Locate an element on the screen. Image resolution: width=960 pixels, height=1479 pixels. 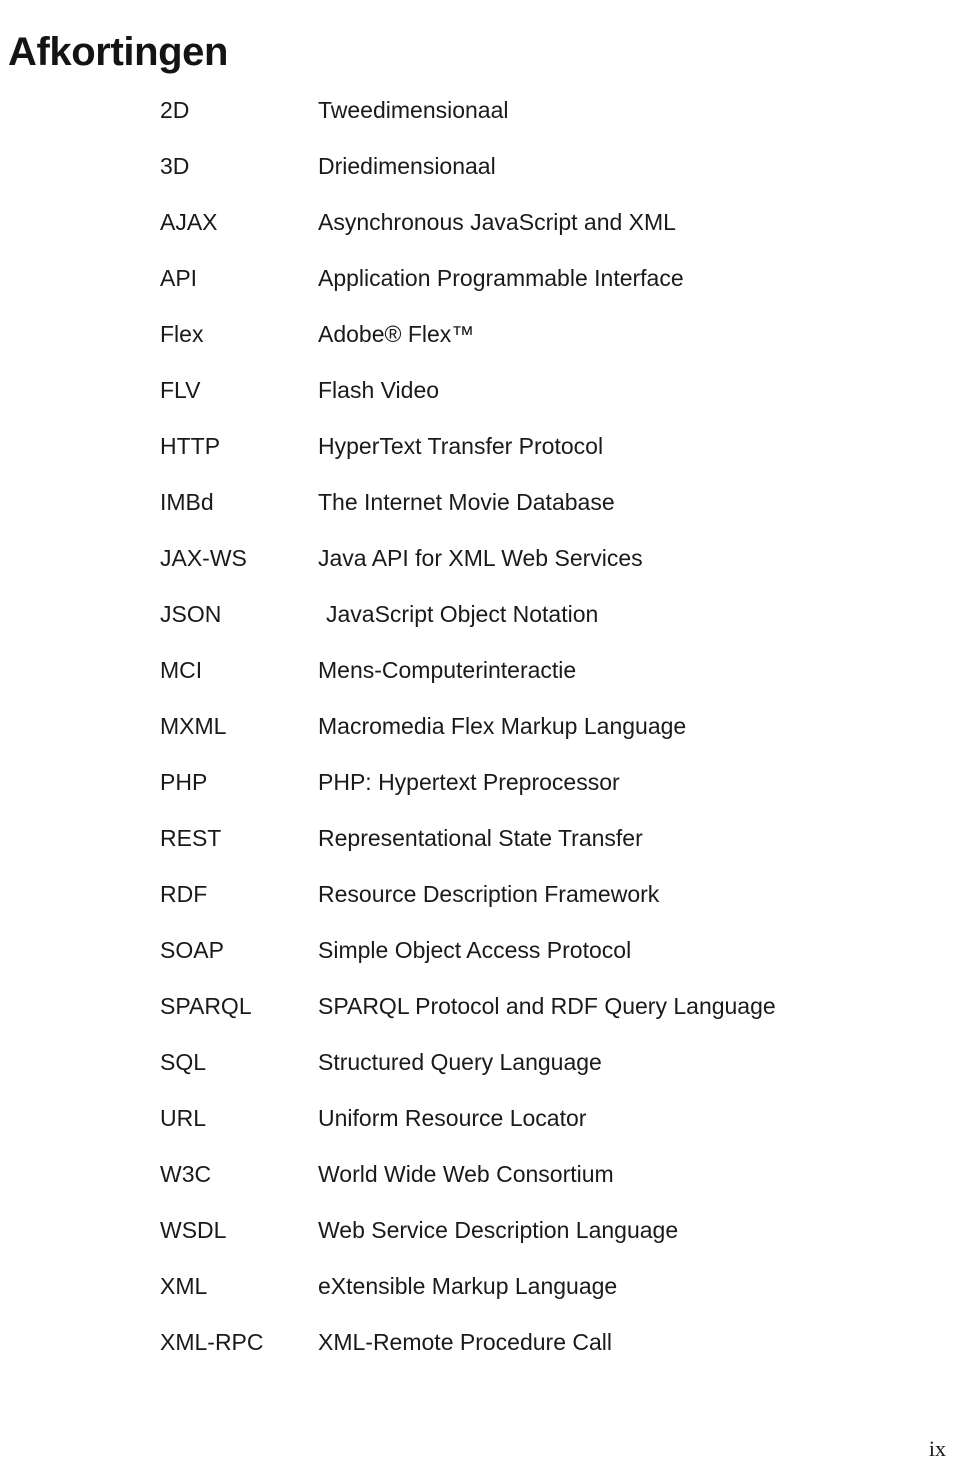
abbreviation-row: JSON JavaScript Object Notation is located at coordinates (480, 628).